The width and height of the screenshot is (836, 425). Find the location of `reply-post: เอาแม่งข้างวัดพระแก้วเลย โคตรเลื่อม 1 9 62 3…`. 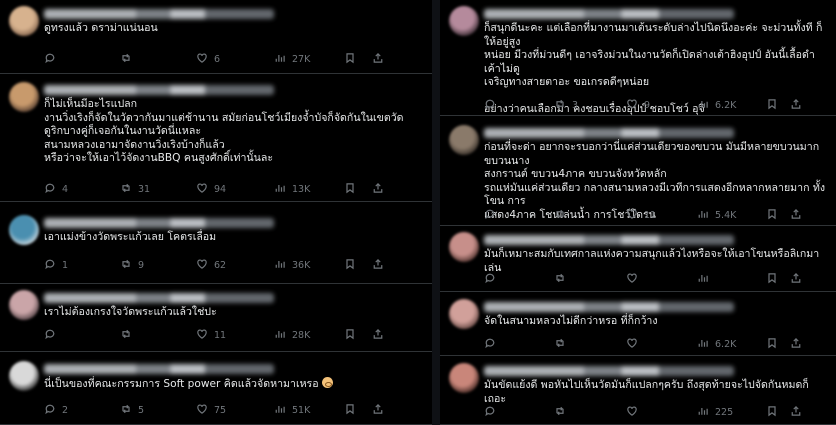

reply-post: เอาแม่งข้างวัดพระแก้วเลย โคตรเลื่อม 1 9 62 3… is located at coordinates (216, 243).